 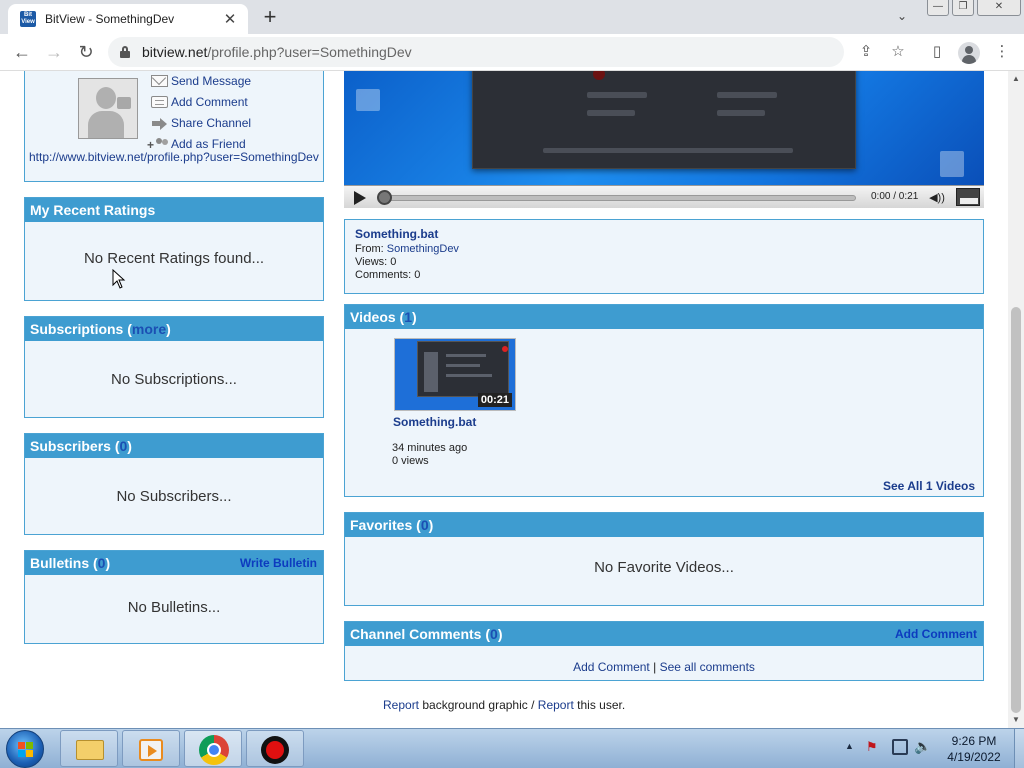 I want to click on reload-icon: ↻, so click(x=86, y=52).